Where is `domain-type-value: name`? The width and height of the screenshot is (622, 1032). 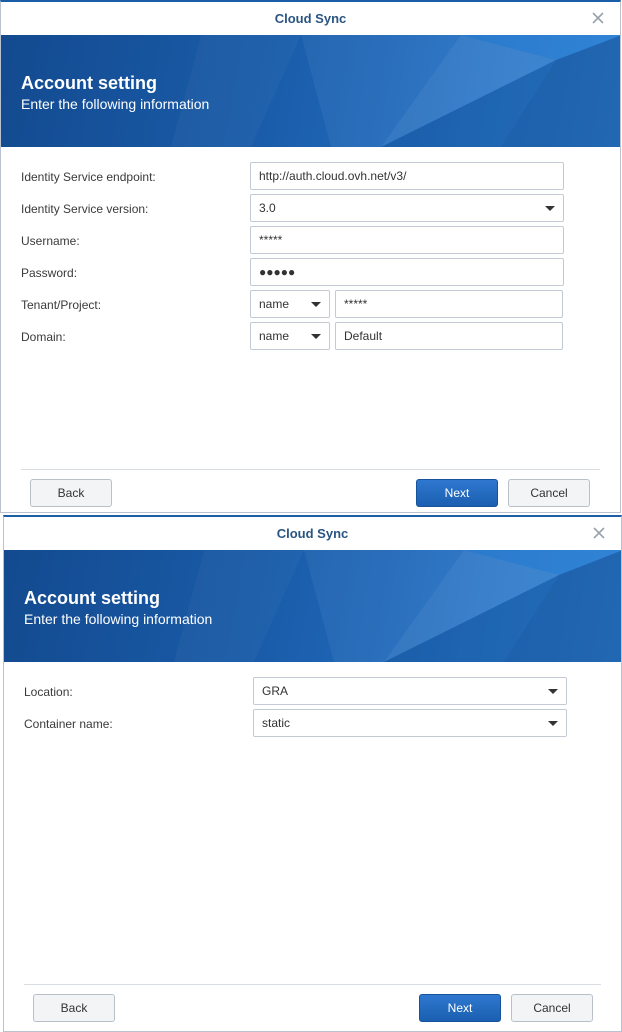 domain-type-value: name is located at coordinates (274, 336).